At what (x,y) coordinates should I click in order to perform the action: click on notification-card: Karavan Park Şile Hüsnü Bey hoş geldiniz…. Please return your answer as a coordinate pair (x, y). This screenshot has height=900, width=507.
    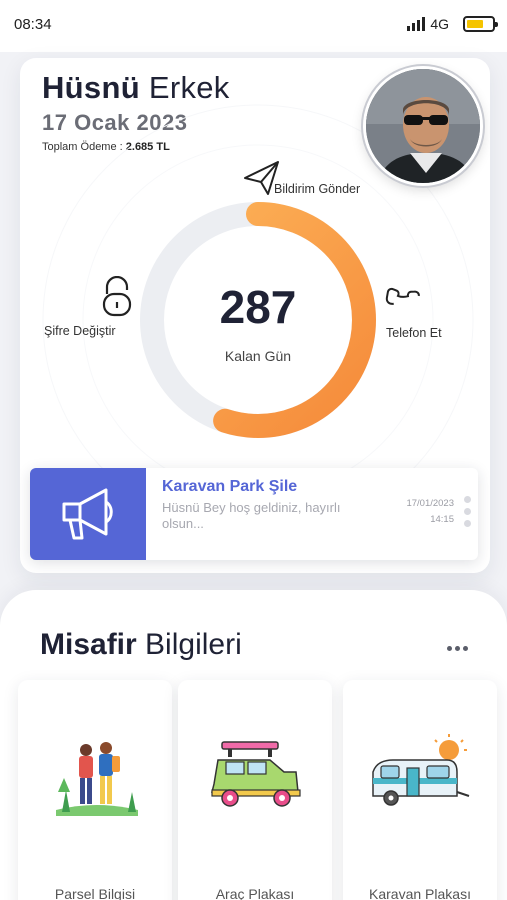
    Looking at the image, I should click on (254, 514).